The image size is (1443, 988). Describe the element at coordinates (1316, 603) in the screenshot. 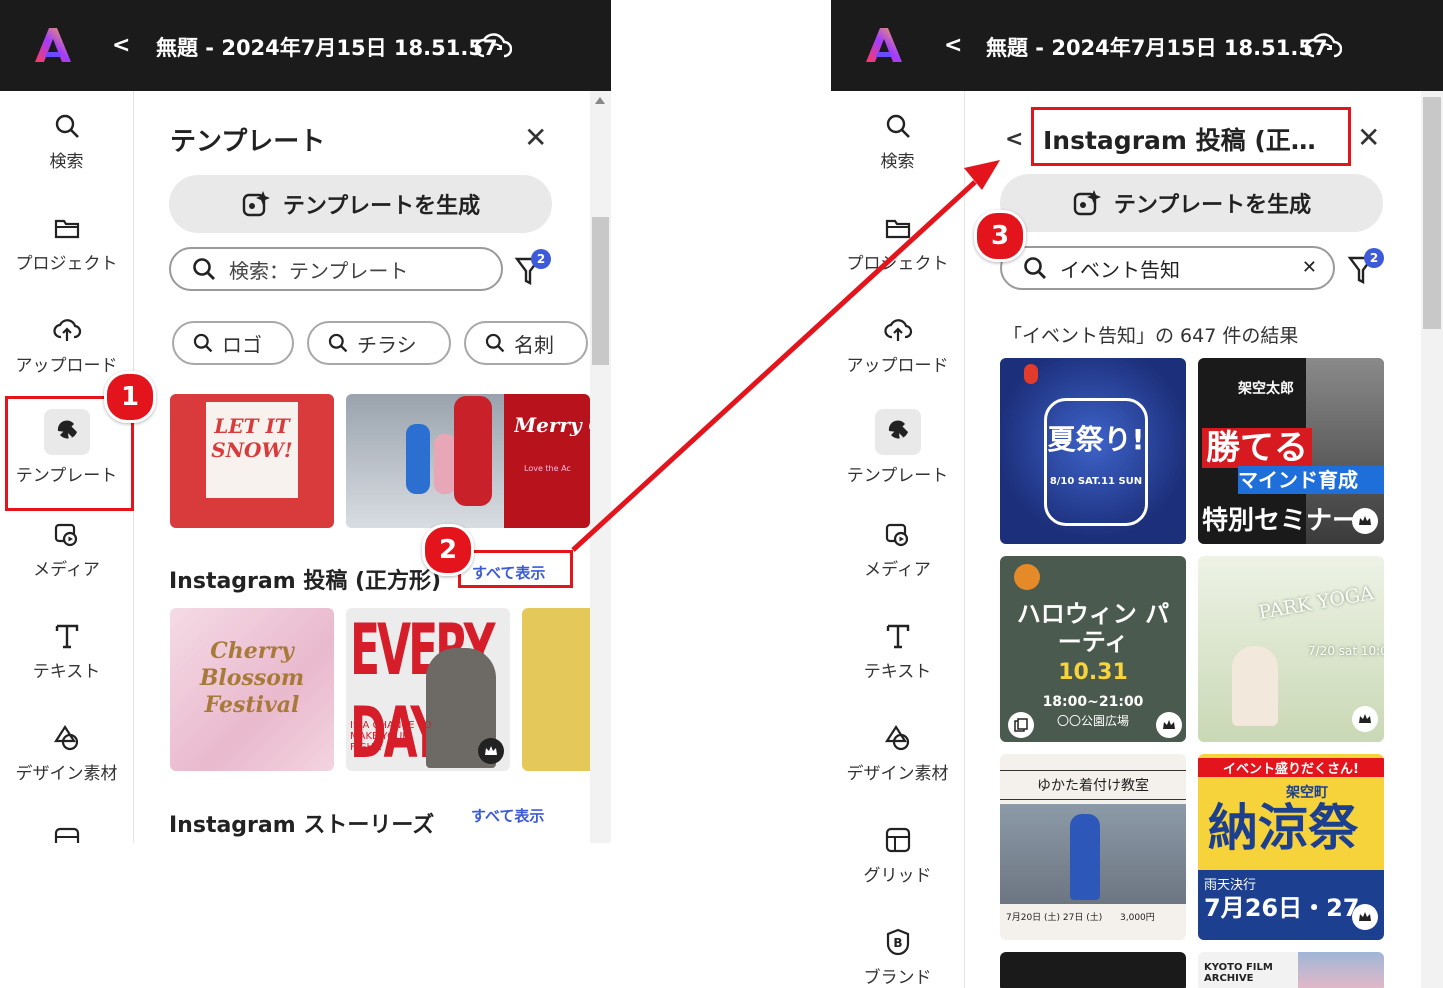

I see `thumb-text: PARK YOGA` at that location.